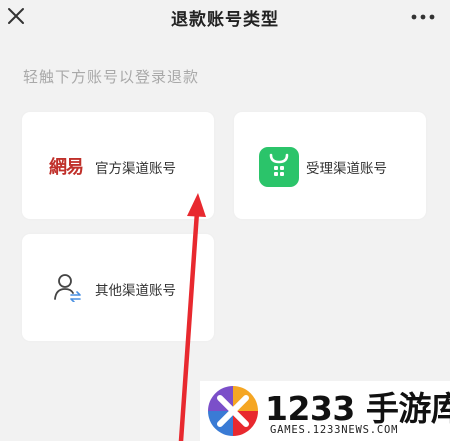  I want to click on instruction-text: 轻触下方账号以登录退款, so click(111, 77).